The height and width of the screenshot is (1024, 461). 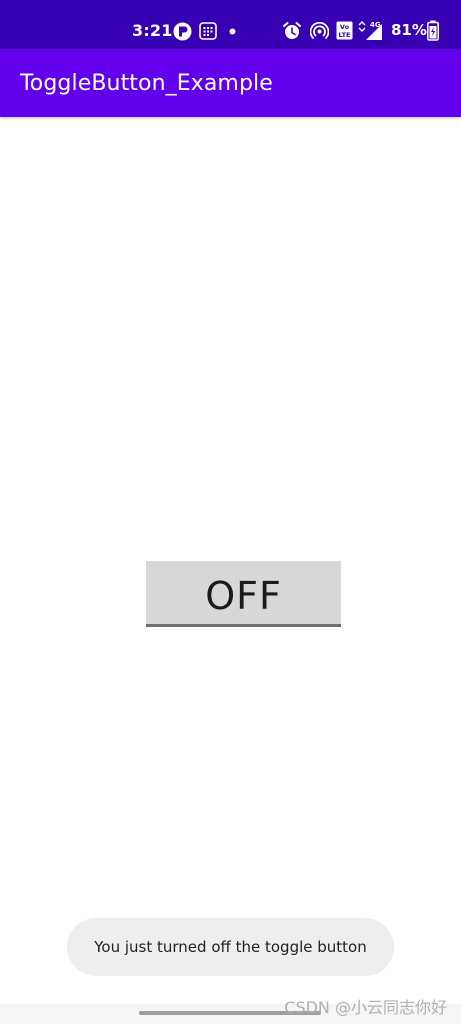 I want to click on toast: You just turned off the toggle button, so click(x=230, y=947).